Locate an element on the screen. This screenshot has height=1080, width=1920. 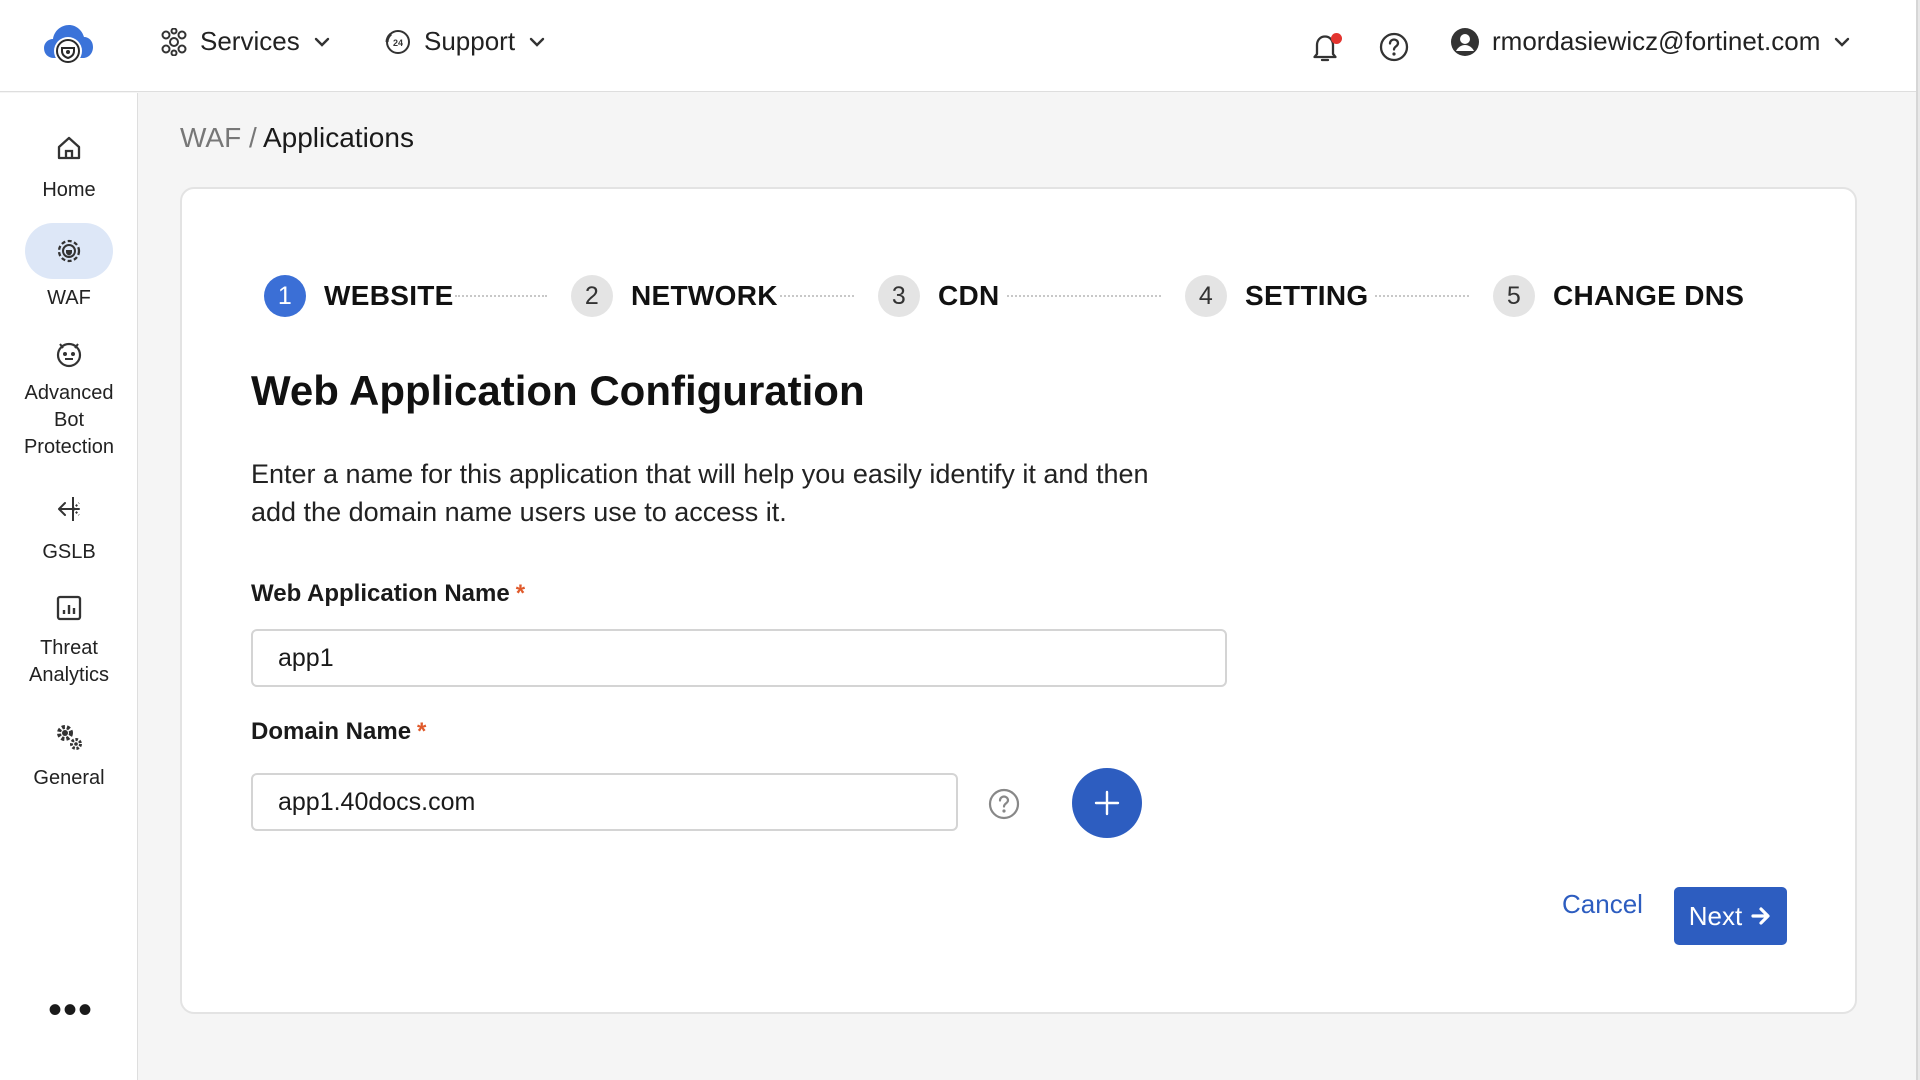
bot-icon is located at coordinates (69, 355).